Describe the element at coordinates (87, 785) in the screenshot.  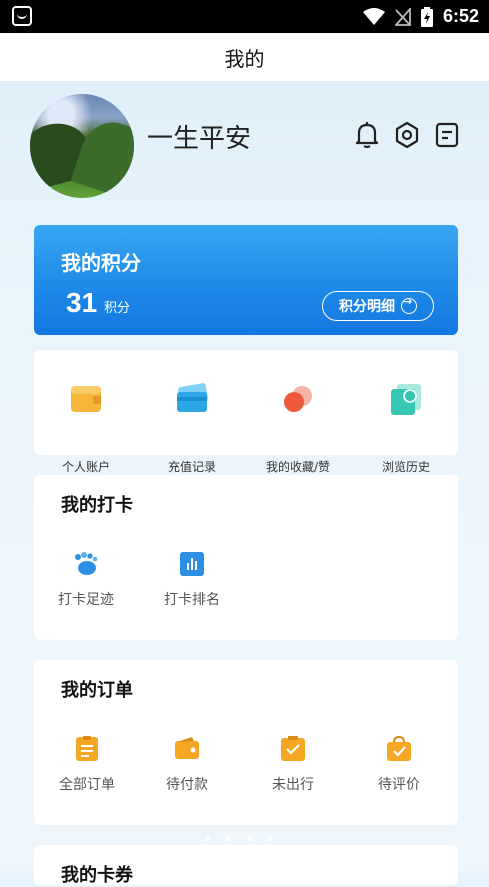
I see `order-all-label: 全部订单` at that location.